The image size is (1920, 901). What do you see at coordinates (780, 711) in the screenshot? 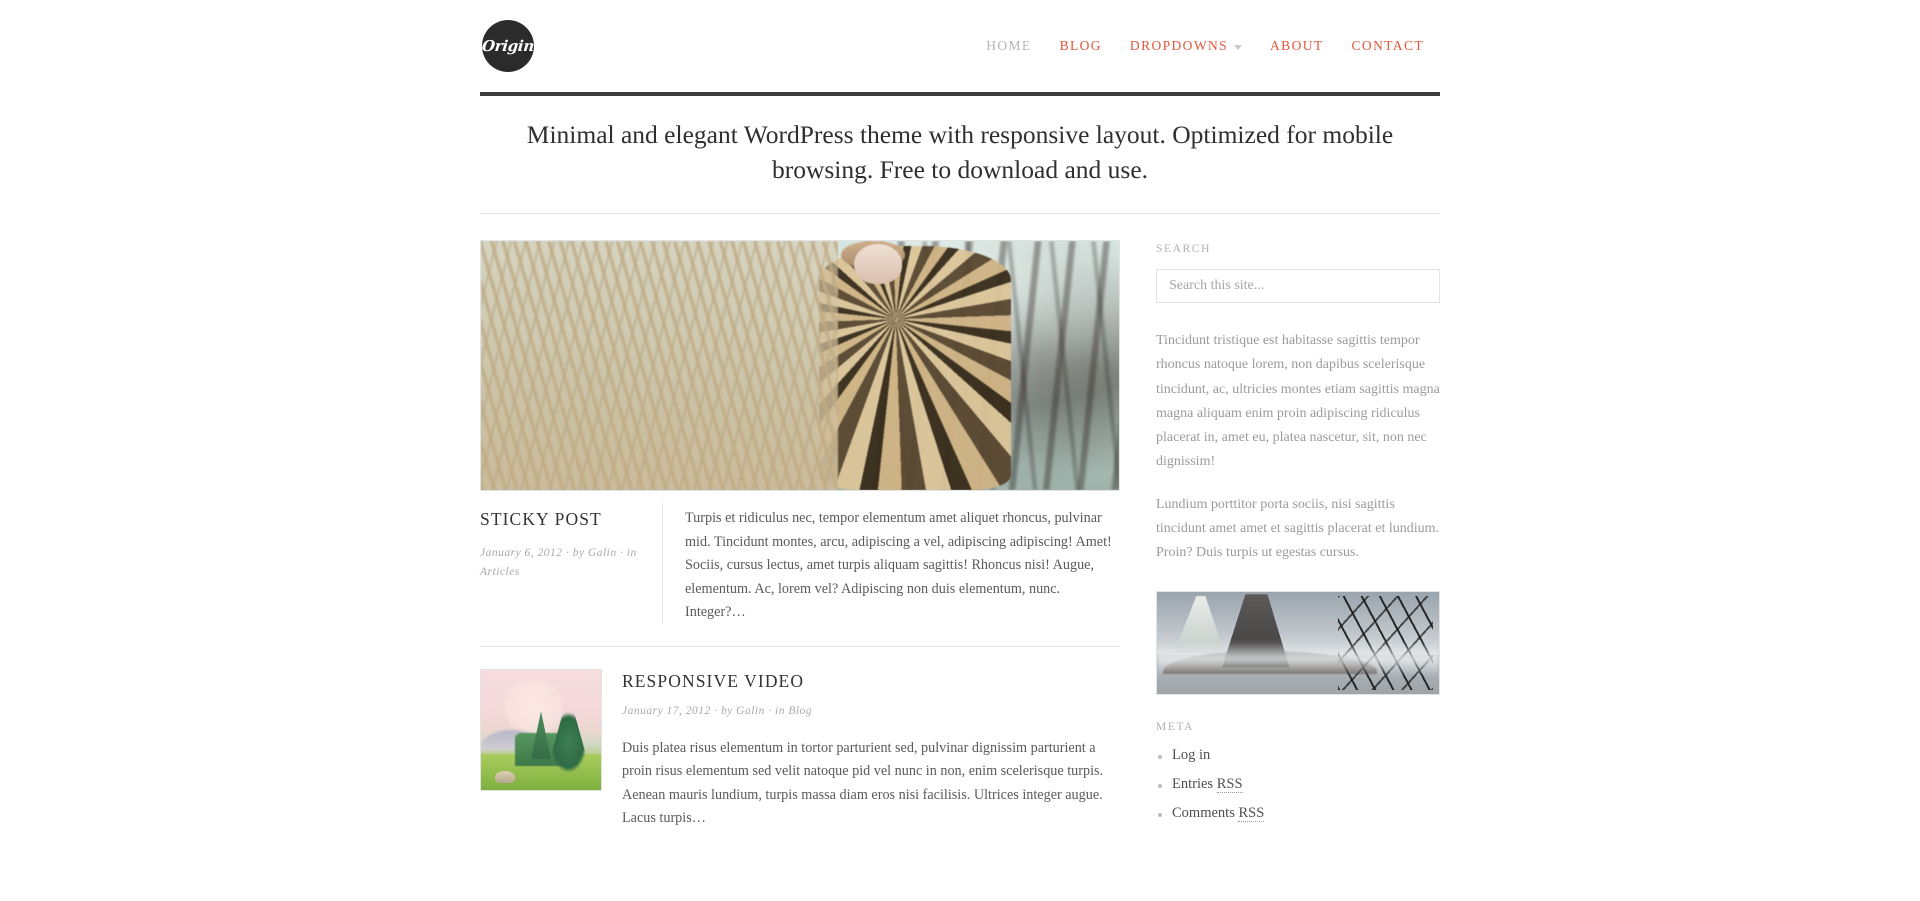
I see `post-category-prefix-2: in` at bounding box center [780, 711].